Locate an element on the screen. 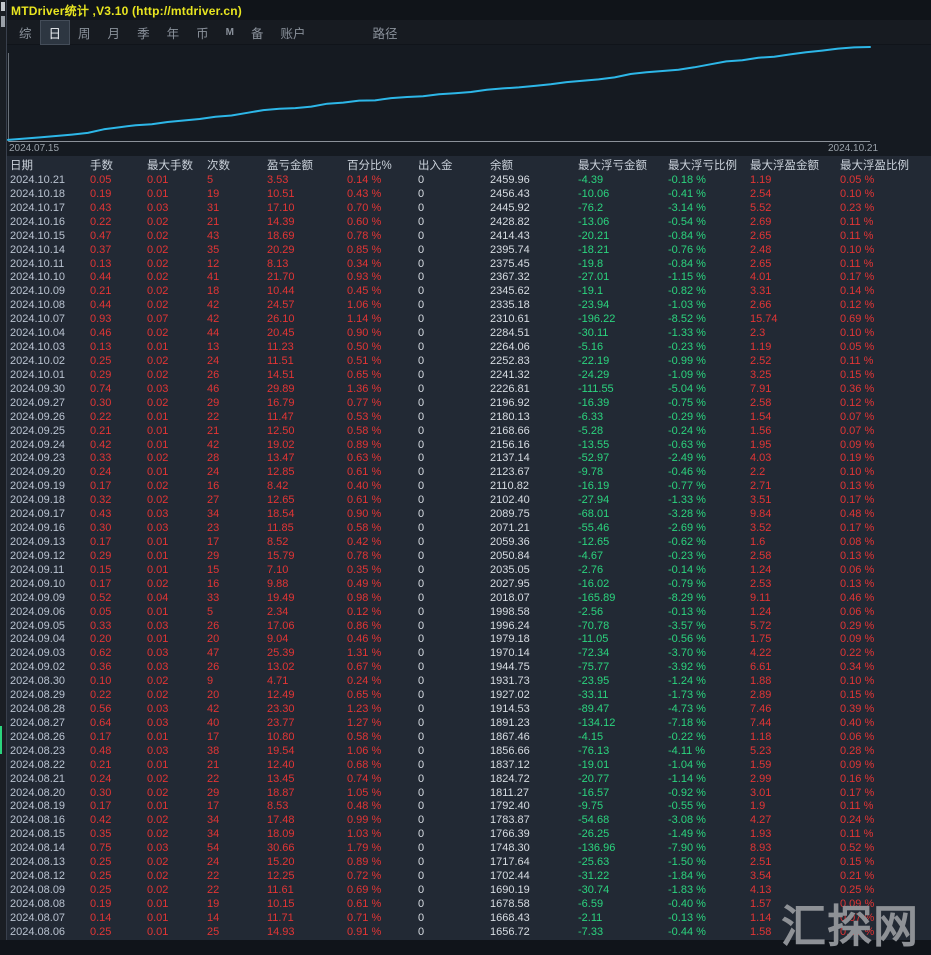 Image resolution: width=931 pixels, height=955 pixels. tab-m: M is located at coordinates (230, 32).